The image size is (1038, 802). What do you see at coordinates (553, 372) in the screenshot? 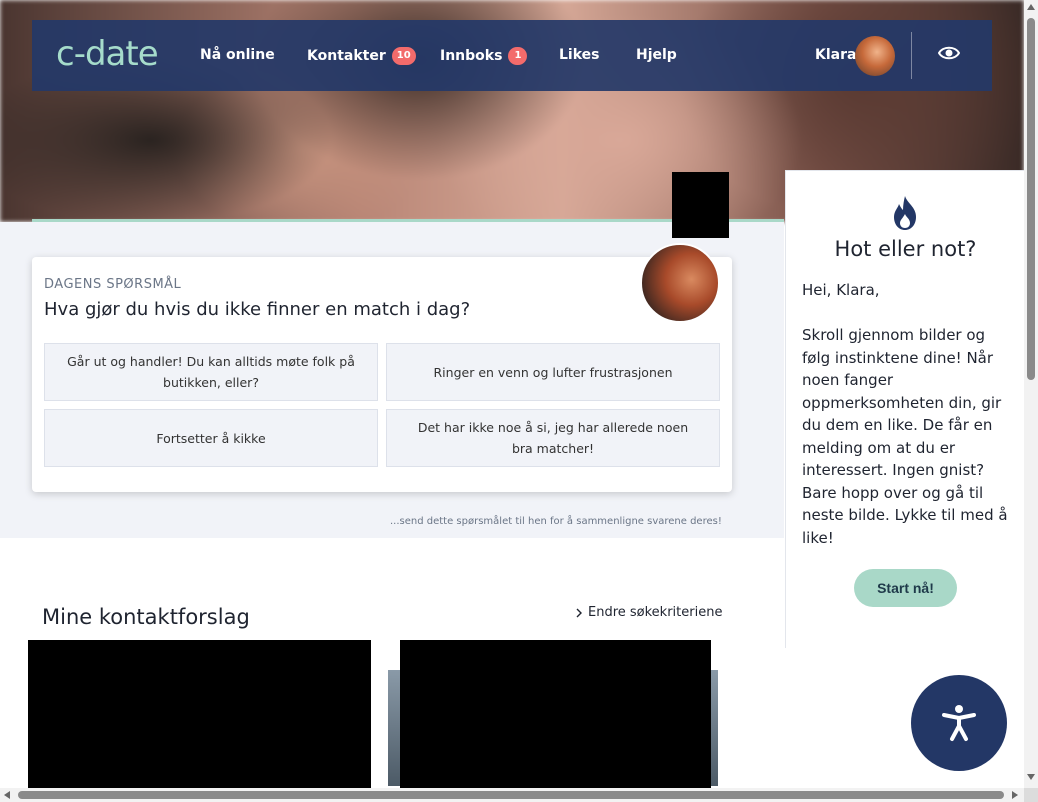
I see `answer-option-2: Ringer en venn og lufter frustrasjonen` at bounding box center [553, 372].